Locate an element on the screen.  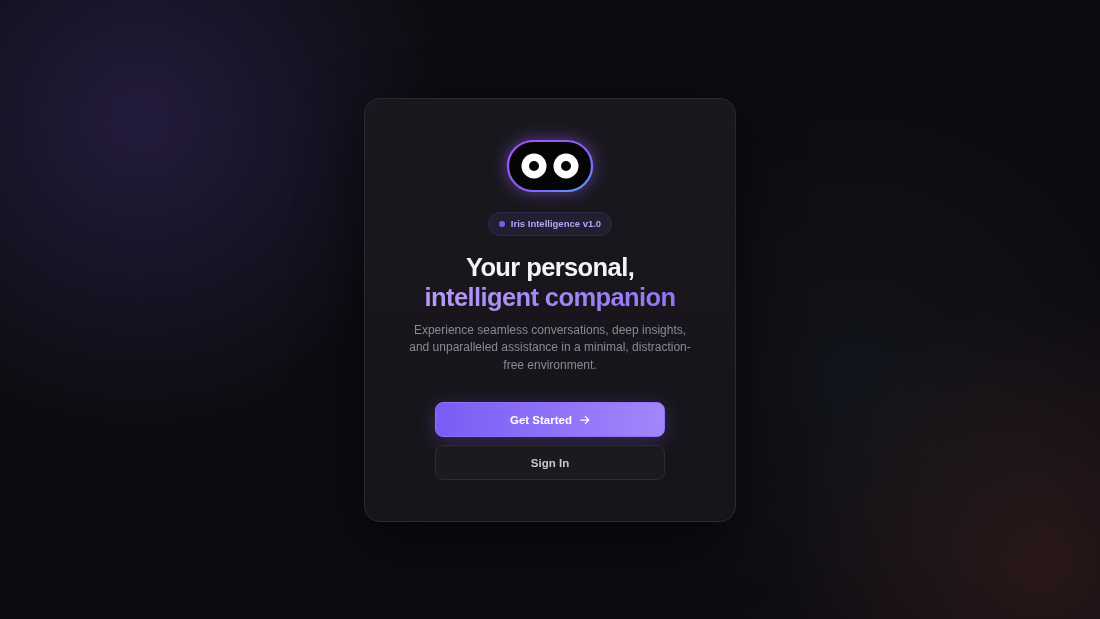
description-text: Experience seamless conversations, deep insights, and unparalleled assistance in a minimal, distraction-free environment. is located at coordinates (550, 347).